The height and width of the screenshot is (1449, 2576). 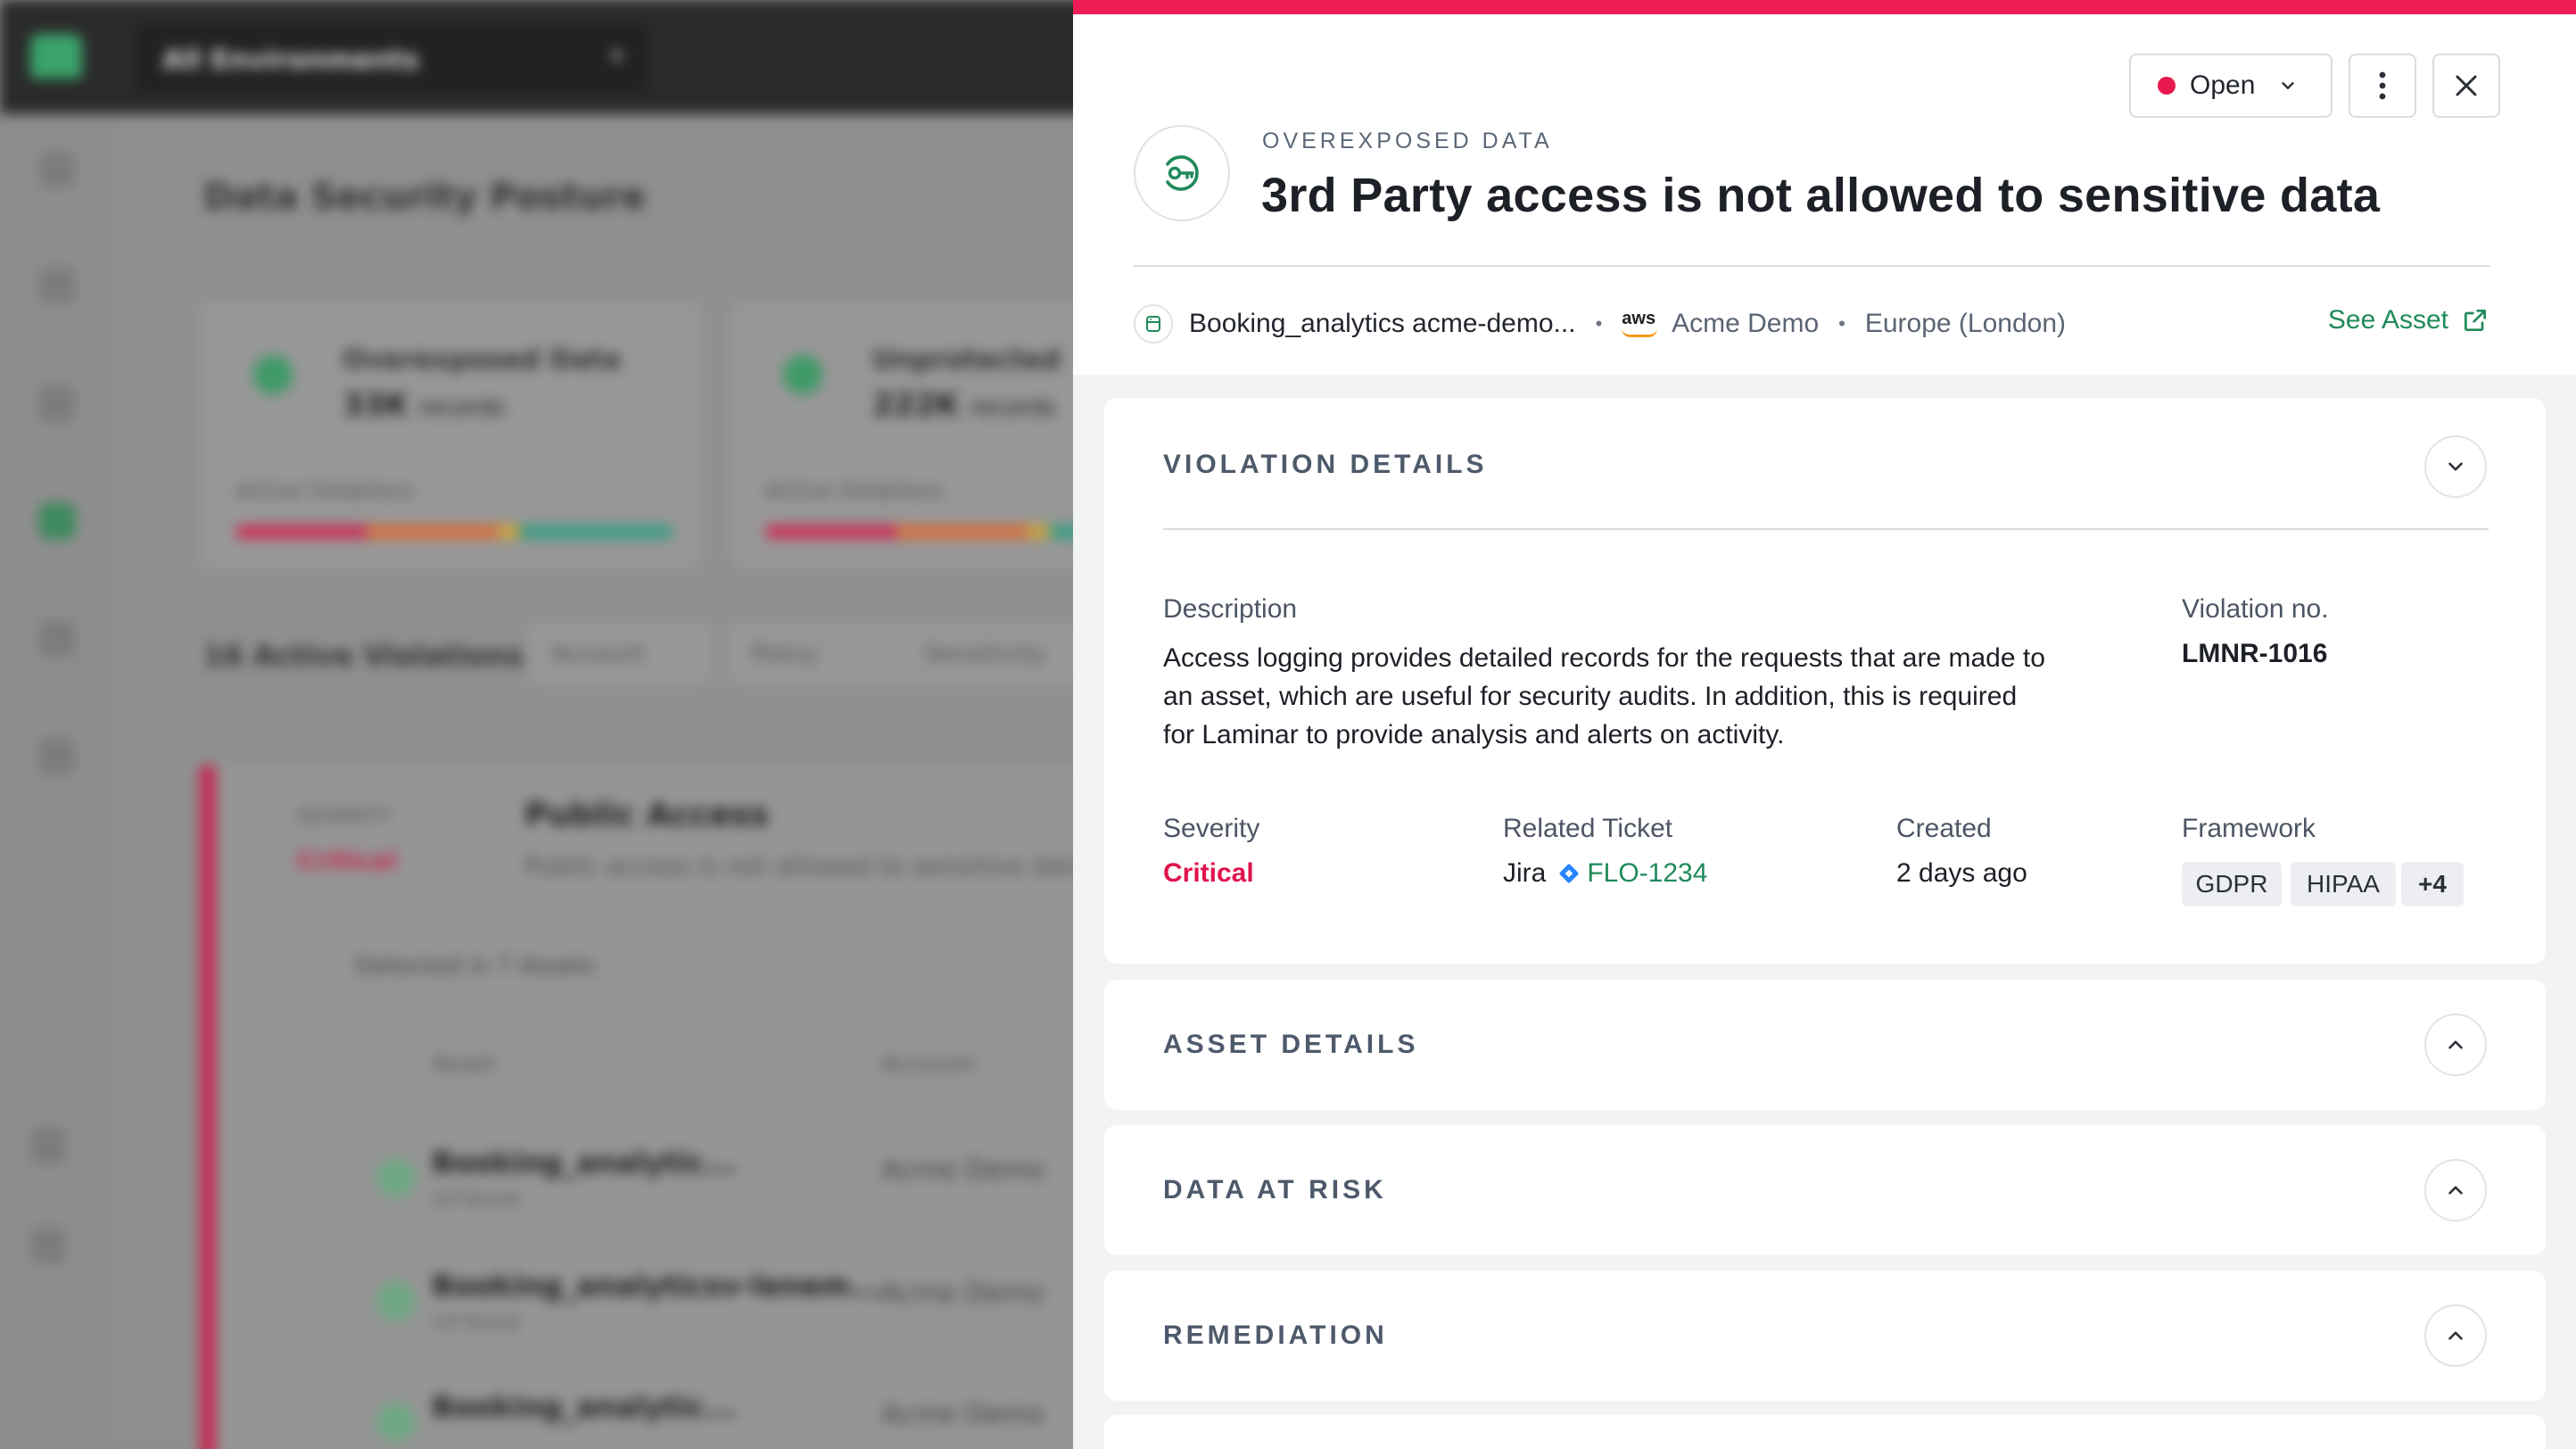 I want to click on ticket-id: FLO-1234, so click(x=1648, y=873).